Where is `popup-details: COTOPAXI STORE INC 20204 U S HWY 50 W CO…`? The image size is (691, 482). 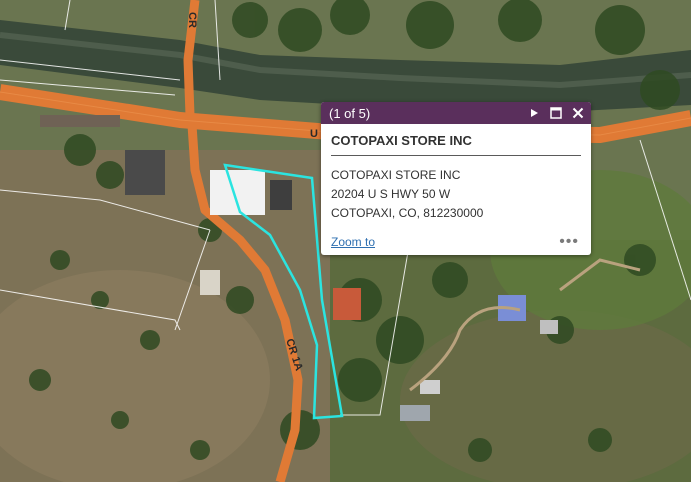
popup-details: COTOPAXI STORE INC 20204 U S HWY 50 W CO… is located at coordinates (456, 194).